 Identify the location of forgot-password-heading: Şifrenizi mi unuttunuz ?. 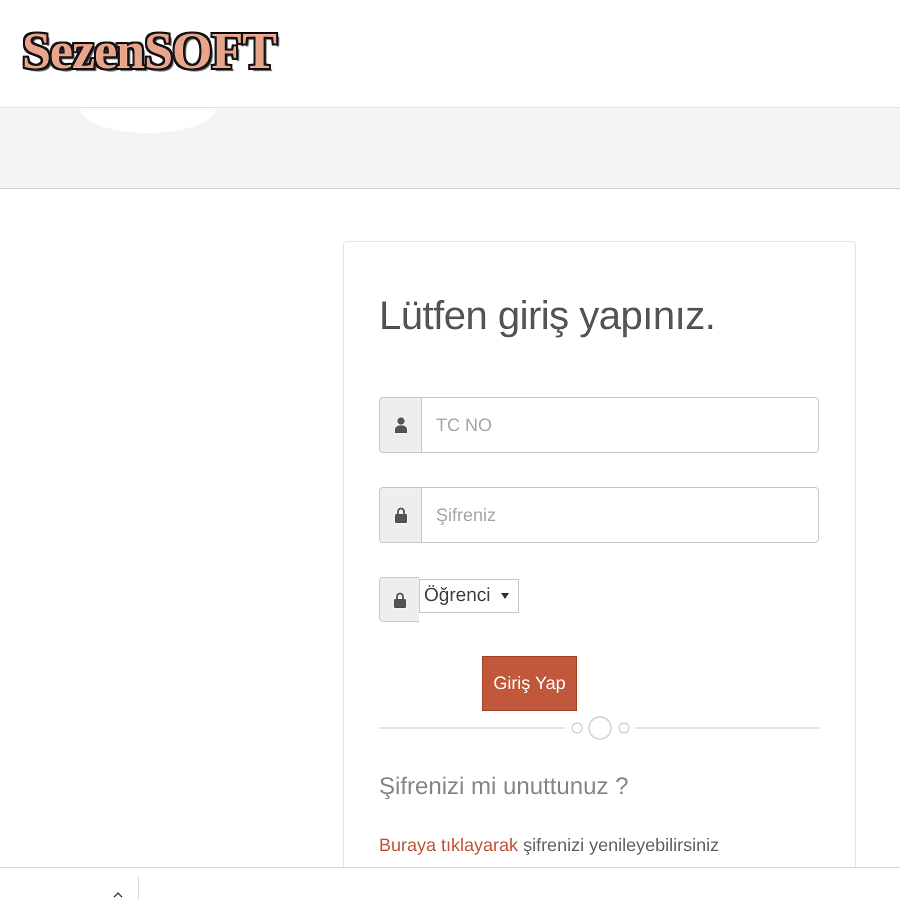
(504, 787).